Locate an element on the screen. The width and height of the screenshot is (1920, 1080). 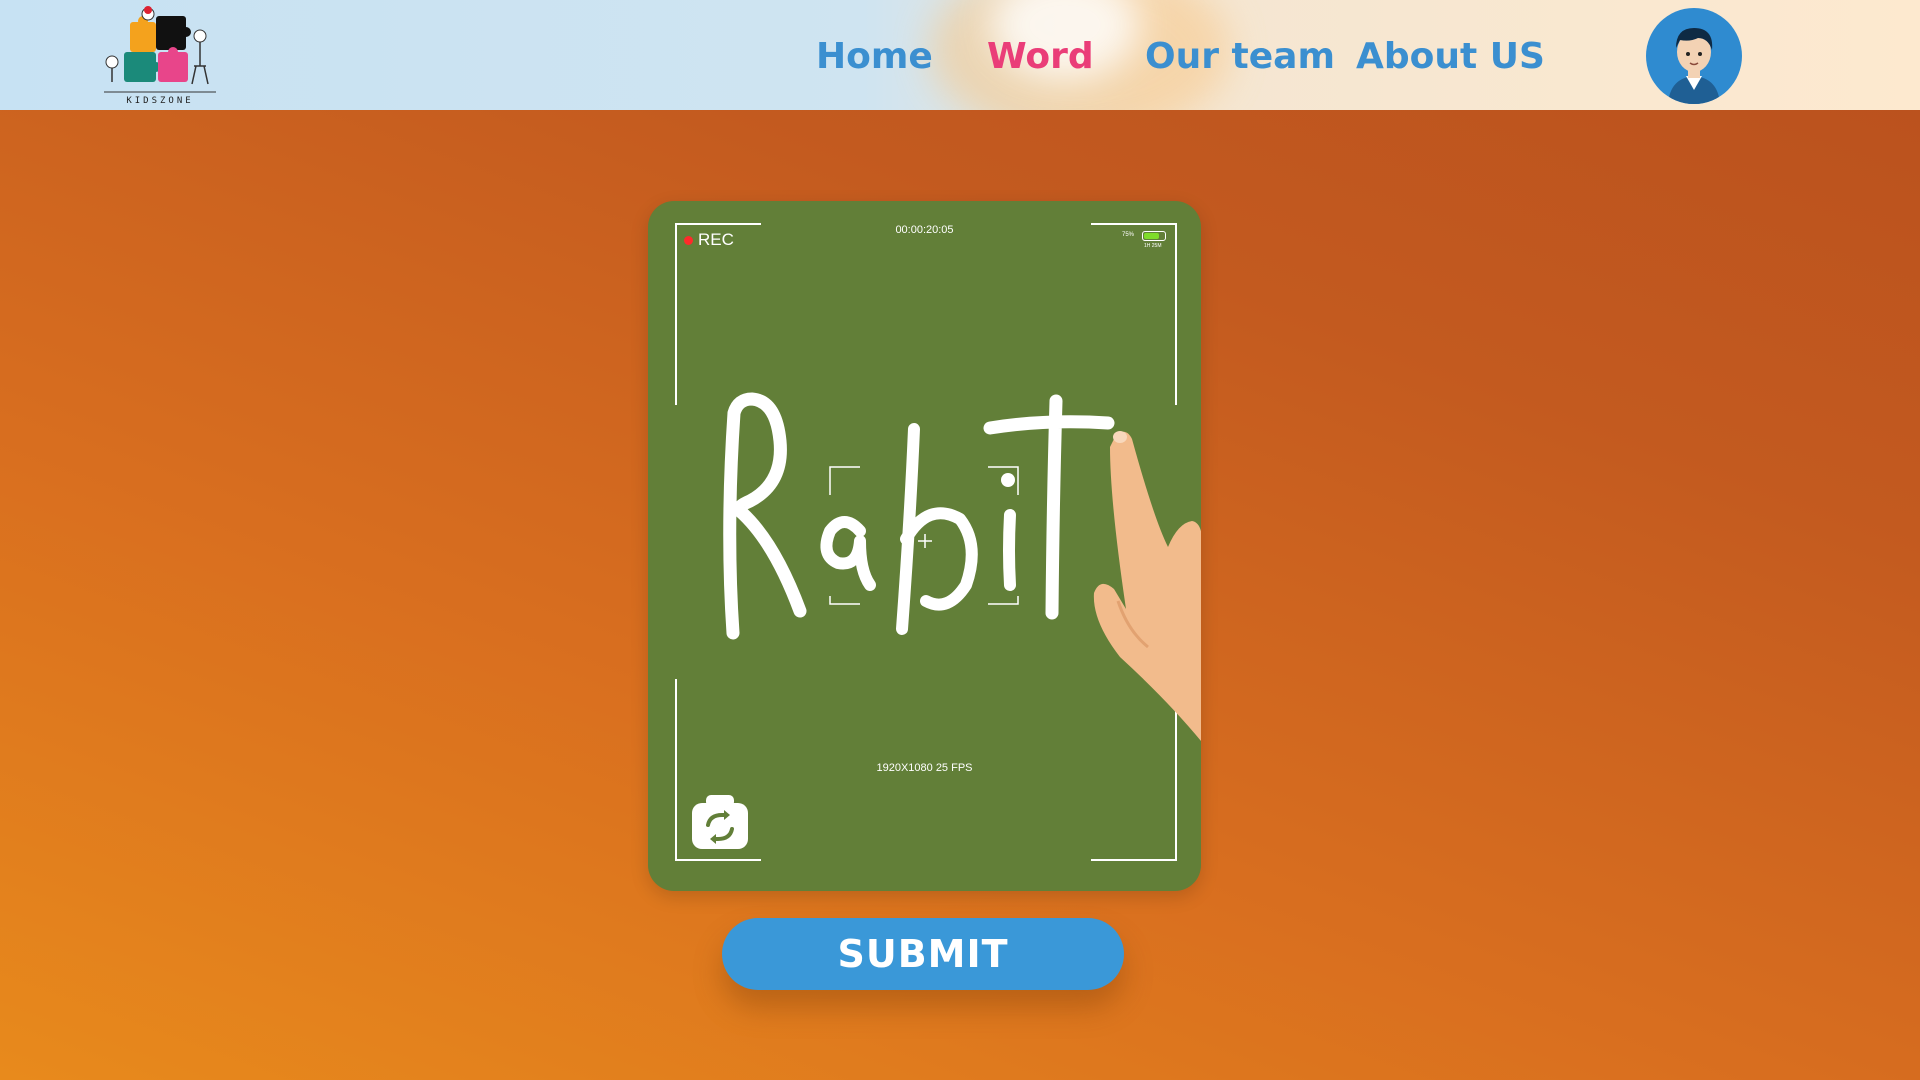
nav-about-us: About US is located at coordinates (1450, 56).